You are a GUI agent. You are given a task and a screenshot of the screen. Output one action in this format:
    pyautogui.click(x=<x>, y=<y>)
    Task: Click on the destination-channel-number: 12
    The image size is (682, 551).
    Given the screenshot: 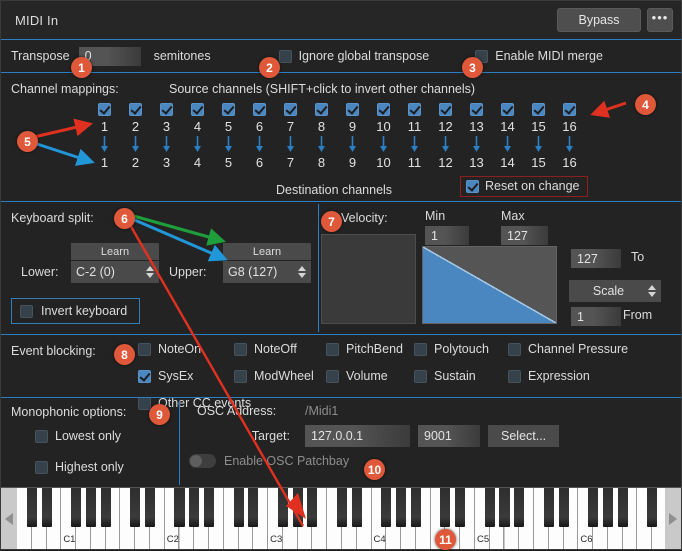 What is the action you would take?
    pyautogui.click(x=445, y=162)
    